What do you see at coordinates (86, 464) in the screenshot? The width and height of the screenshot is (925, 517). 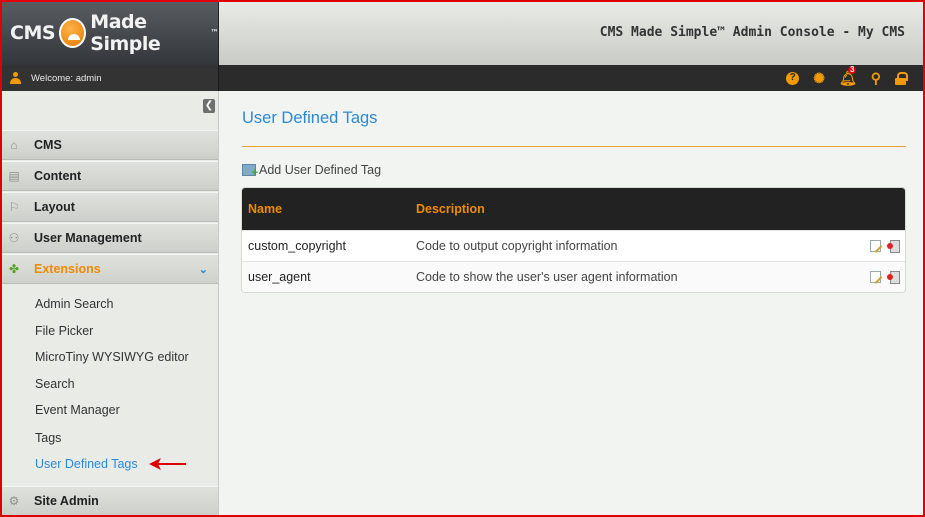 I see `sidebar-item-user-defined-tags: User Defined Tags` at bounding box center [86, 464].